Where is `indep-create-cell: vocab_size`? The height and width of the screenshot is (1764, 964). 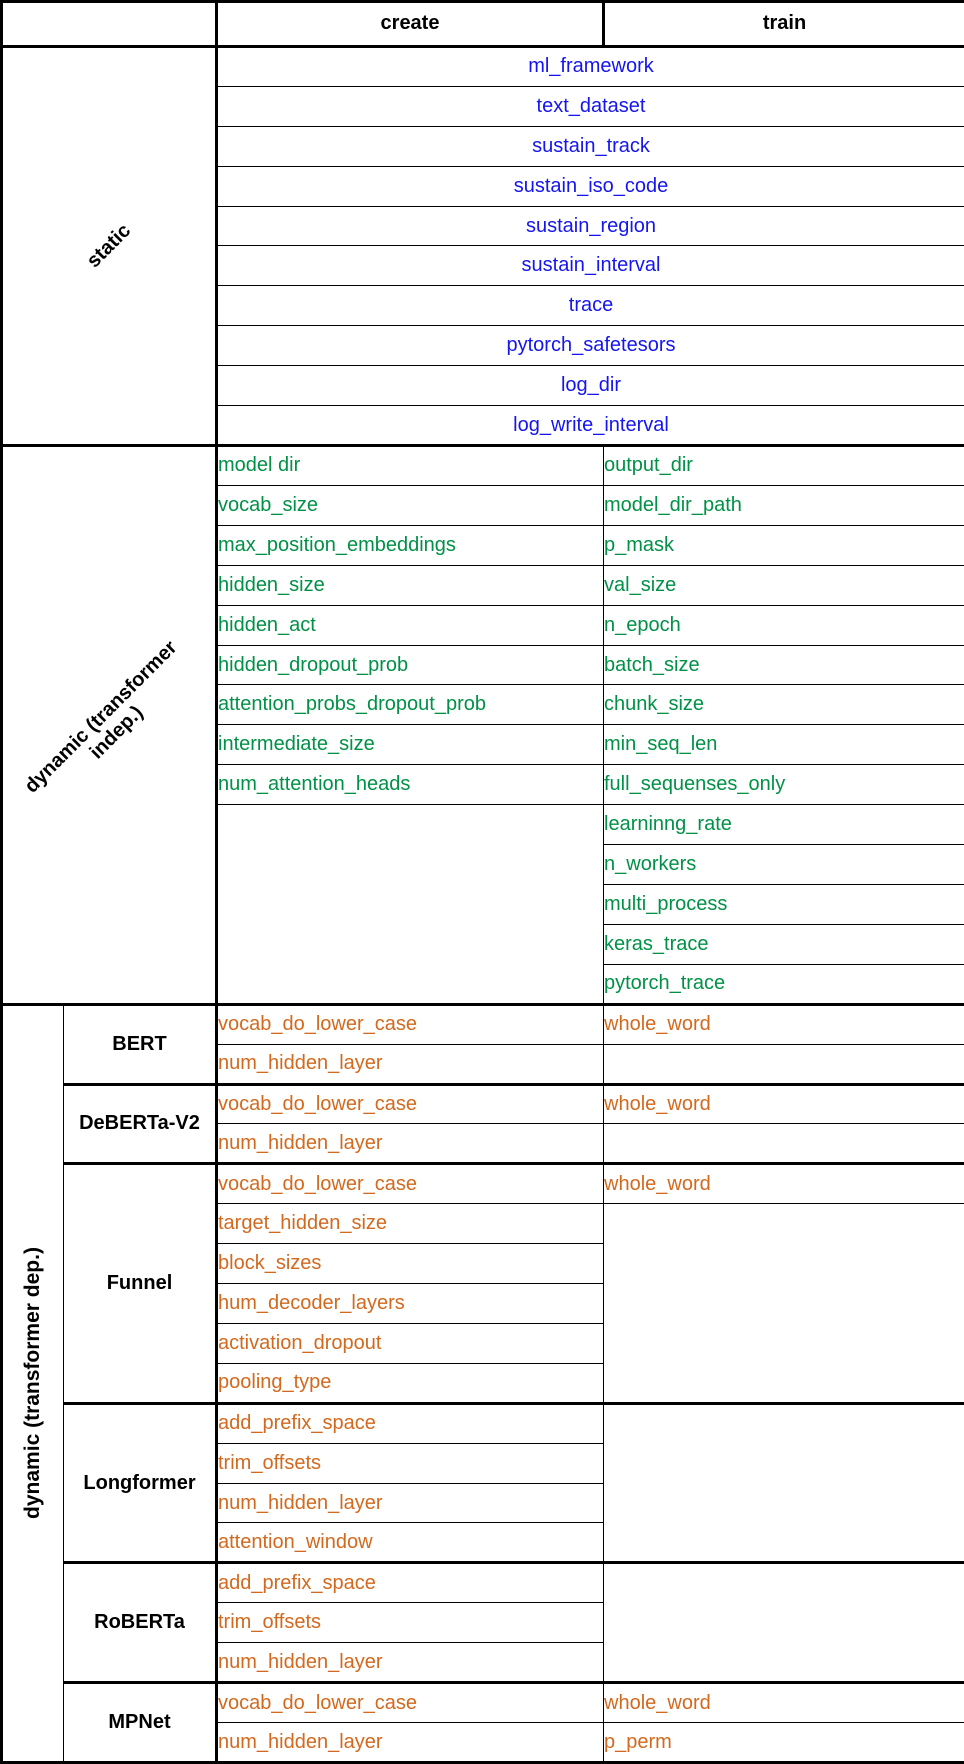
indep-create-cell: vocab_size is located at coordinates (410, 505).